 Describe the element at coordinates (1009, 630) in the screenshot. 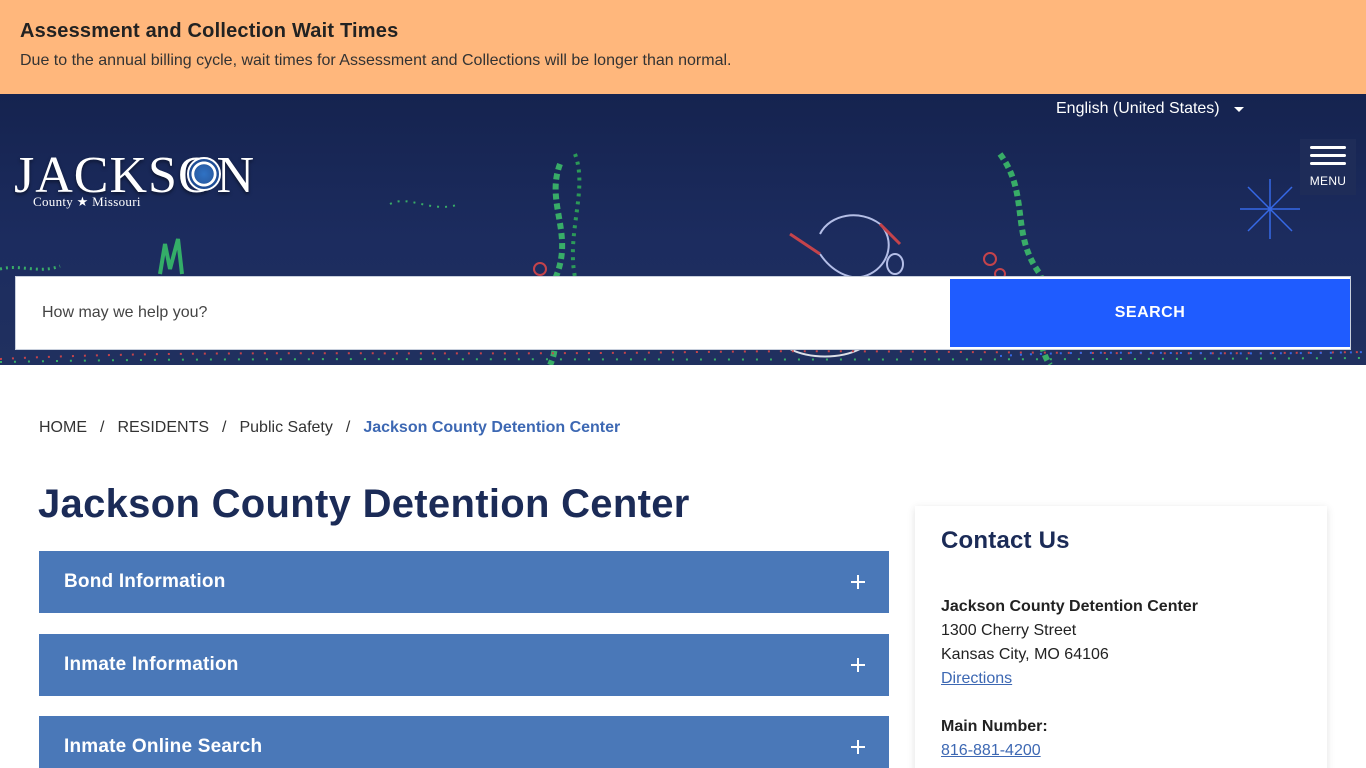

I see `contact-street: 1300 Cherry Street` at that location.